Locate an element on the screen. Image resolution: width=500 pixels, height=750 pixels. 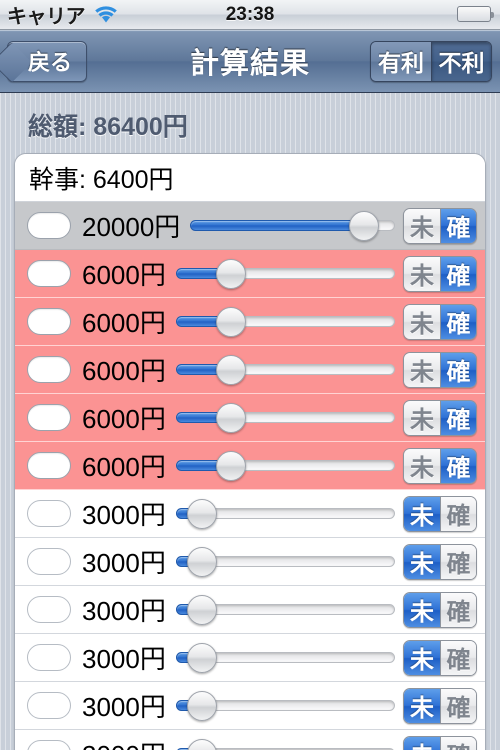
organizer-label: 幹事: 6400円 is located at coordinates (101, 179).